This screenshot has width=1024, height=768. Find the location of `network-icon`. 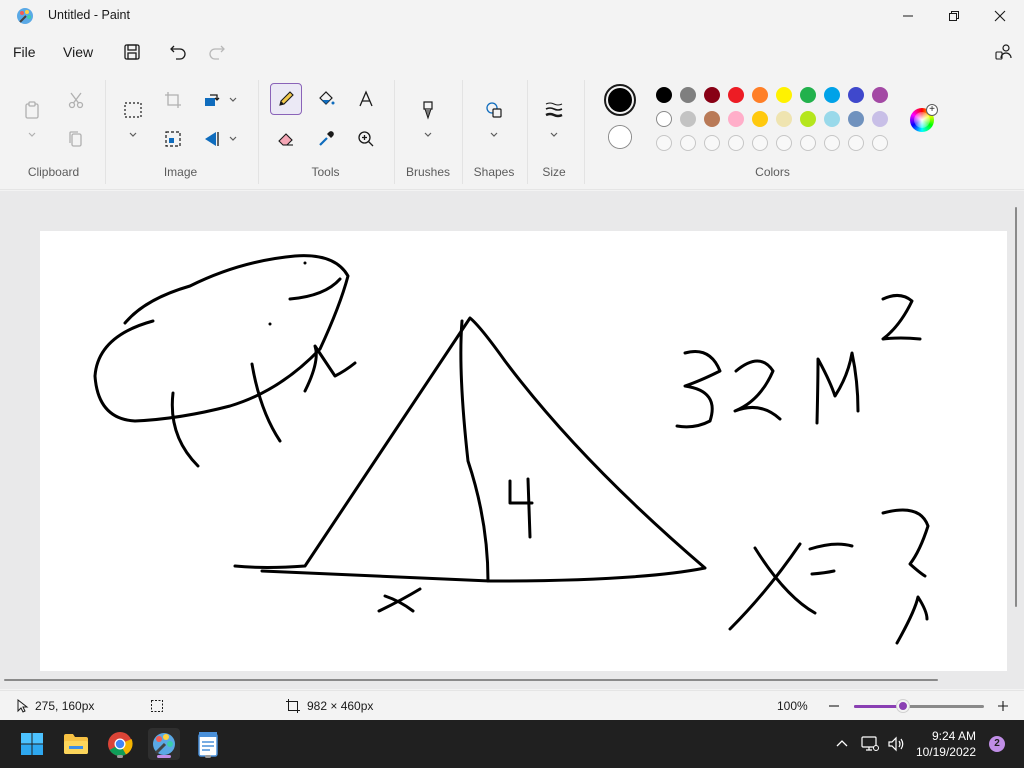

network-icon is located at coordinates (870, 744).